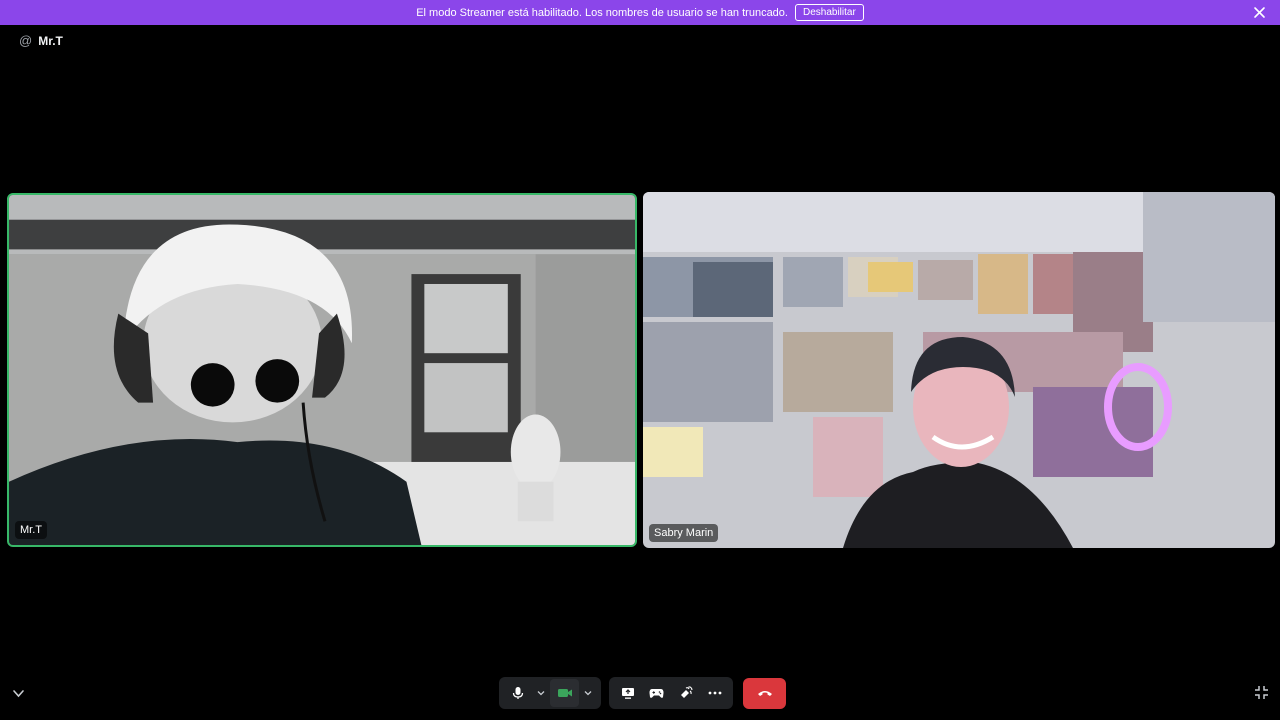 Image resolution: width=1280 pixels, height=720 pixels. I want to click on soundboard-button, so click(685, 693).